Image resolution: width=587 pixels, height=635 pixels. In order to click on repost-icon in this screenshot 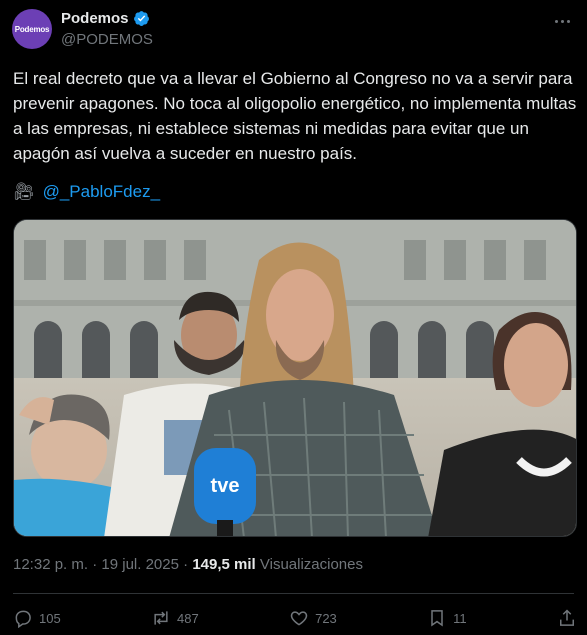, I will do `click(161, 618)`.